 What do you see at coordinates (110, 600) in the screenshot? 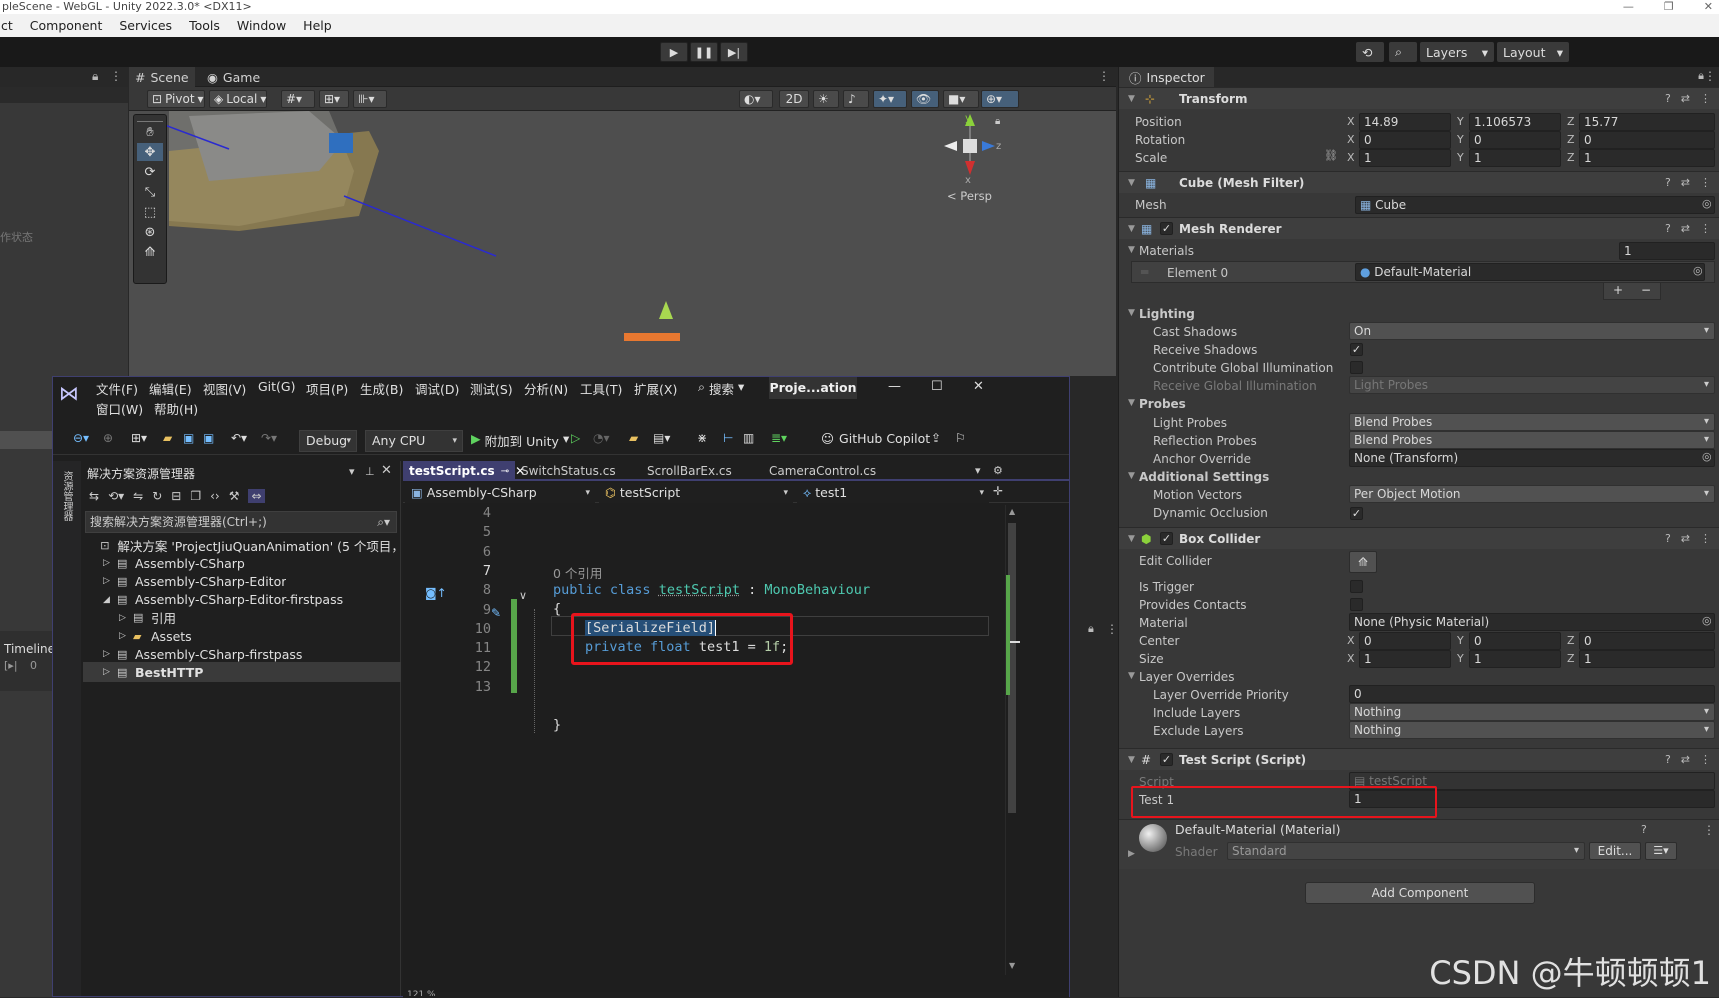
I see `expand-arrow-icon: ◢` at bounding box center [110, 600].